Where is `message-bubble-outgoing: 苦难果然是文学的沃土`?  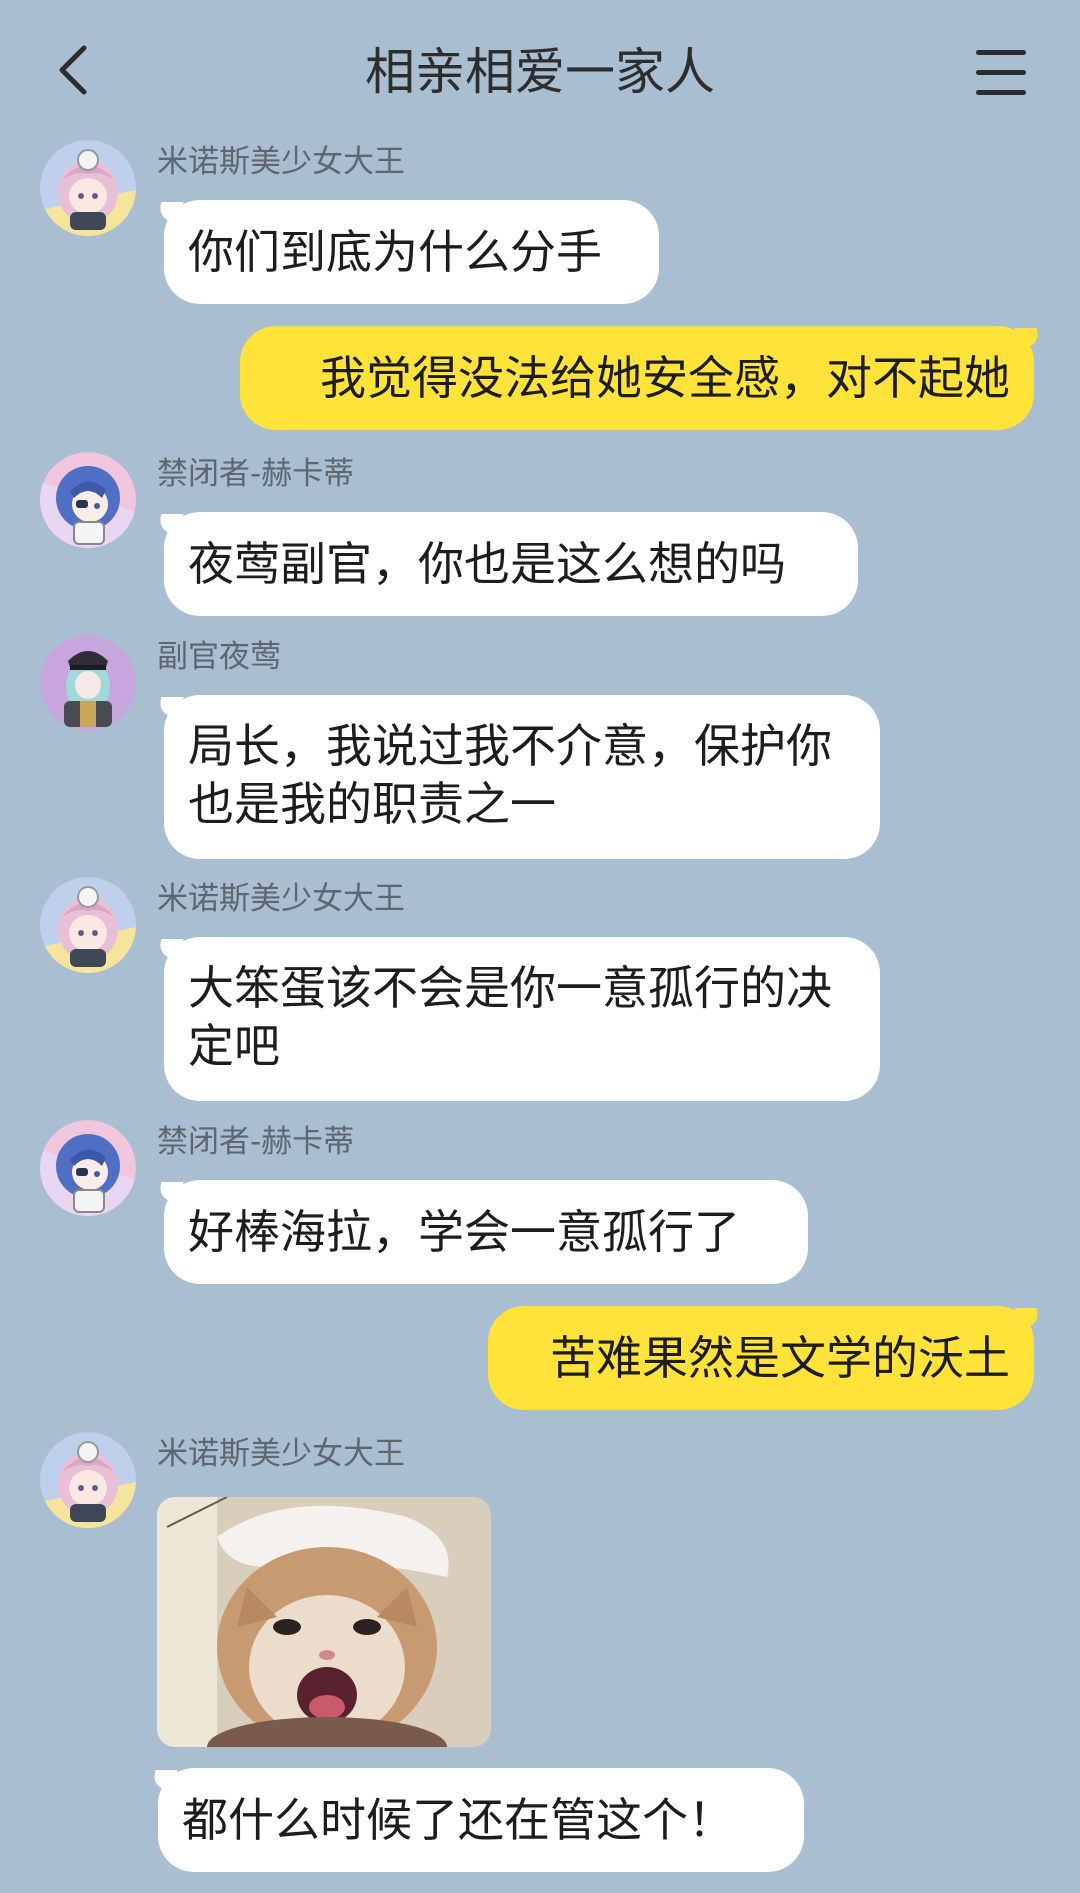 message-bubble-outgoing: 苦难果然是文学的沃土 is located at coordinates (761, 1358).